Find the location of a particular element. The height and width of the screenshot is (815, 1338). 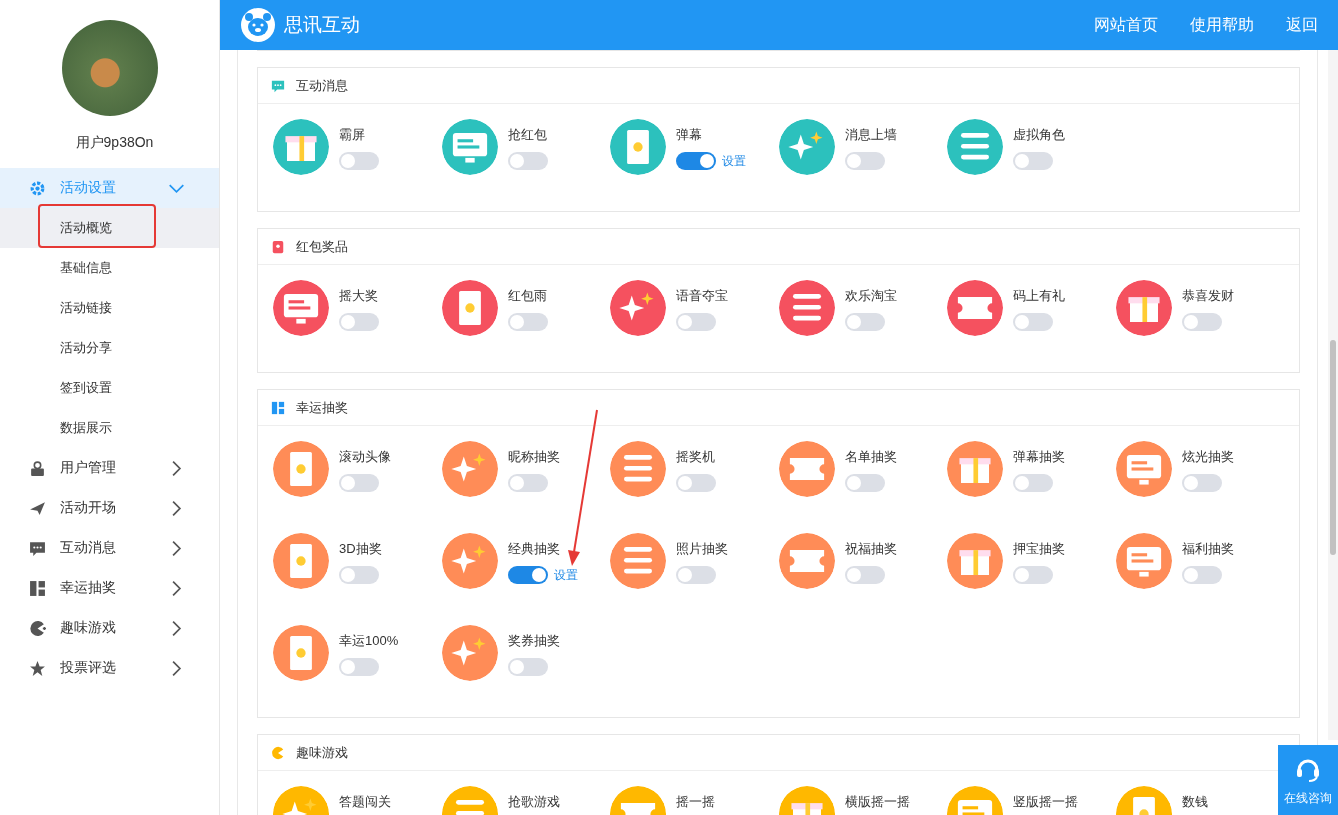

app-title: 思讯互动 is located at coordinates (322, 25).